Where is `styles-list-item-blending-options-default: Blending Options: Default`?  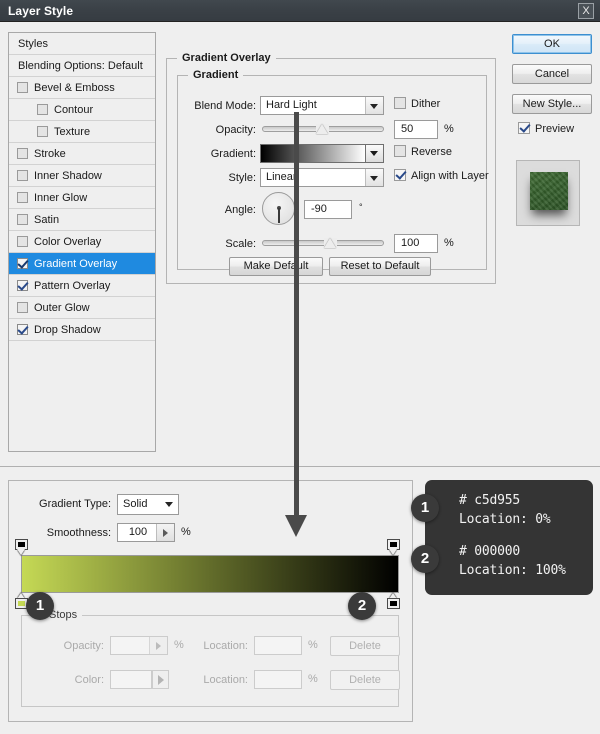 styles-list-item-blending-options-default: Blending Options: Default is located at coordinates (82, 66).